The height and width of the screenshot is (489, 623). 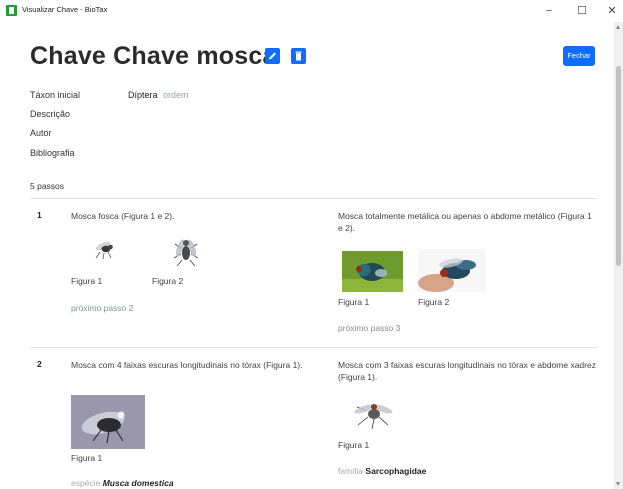 I want to click on next-step-link: próximo passo 3, so click(x=369, y=328).